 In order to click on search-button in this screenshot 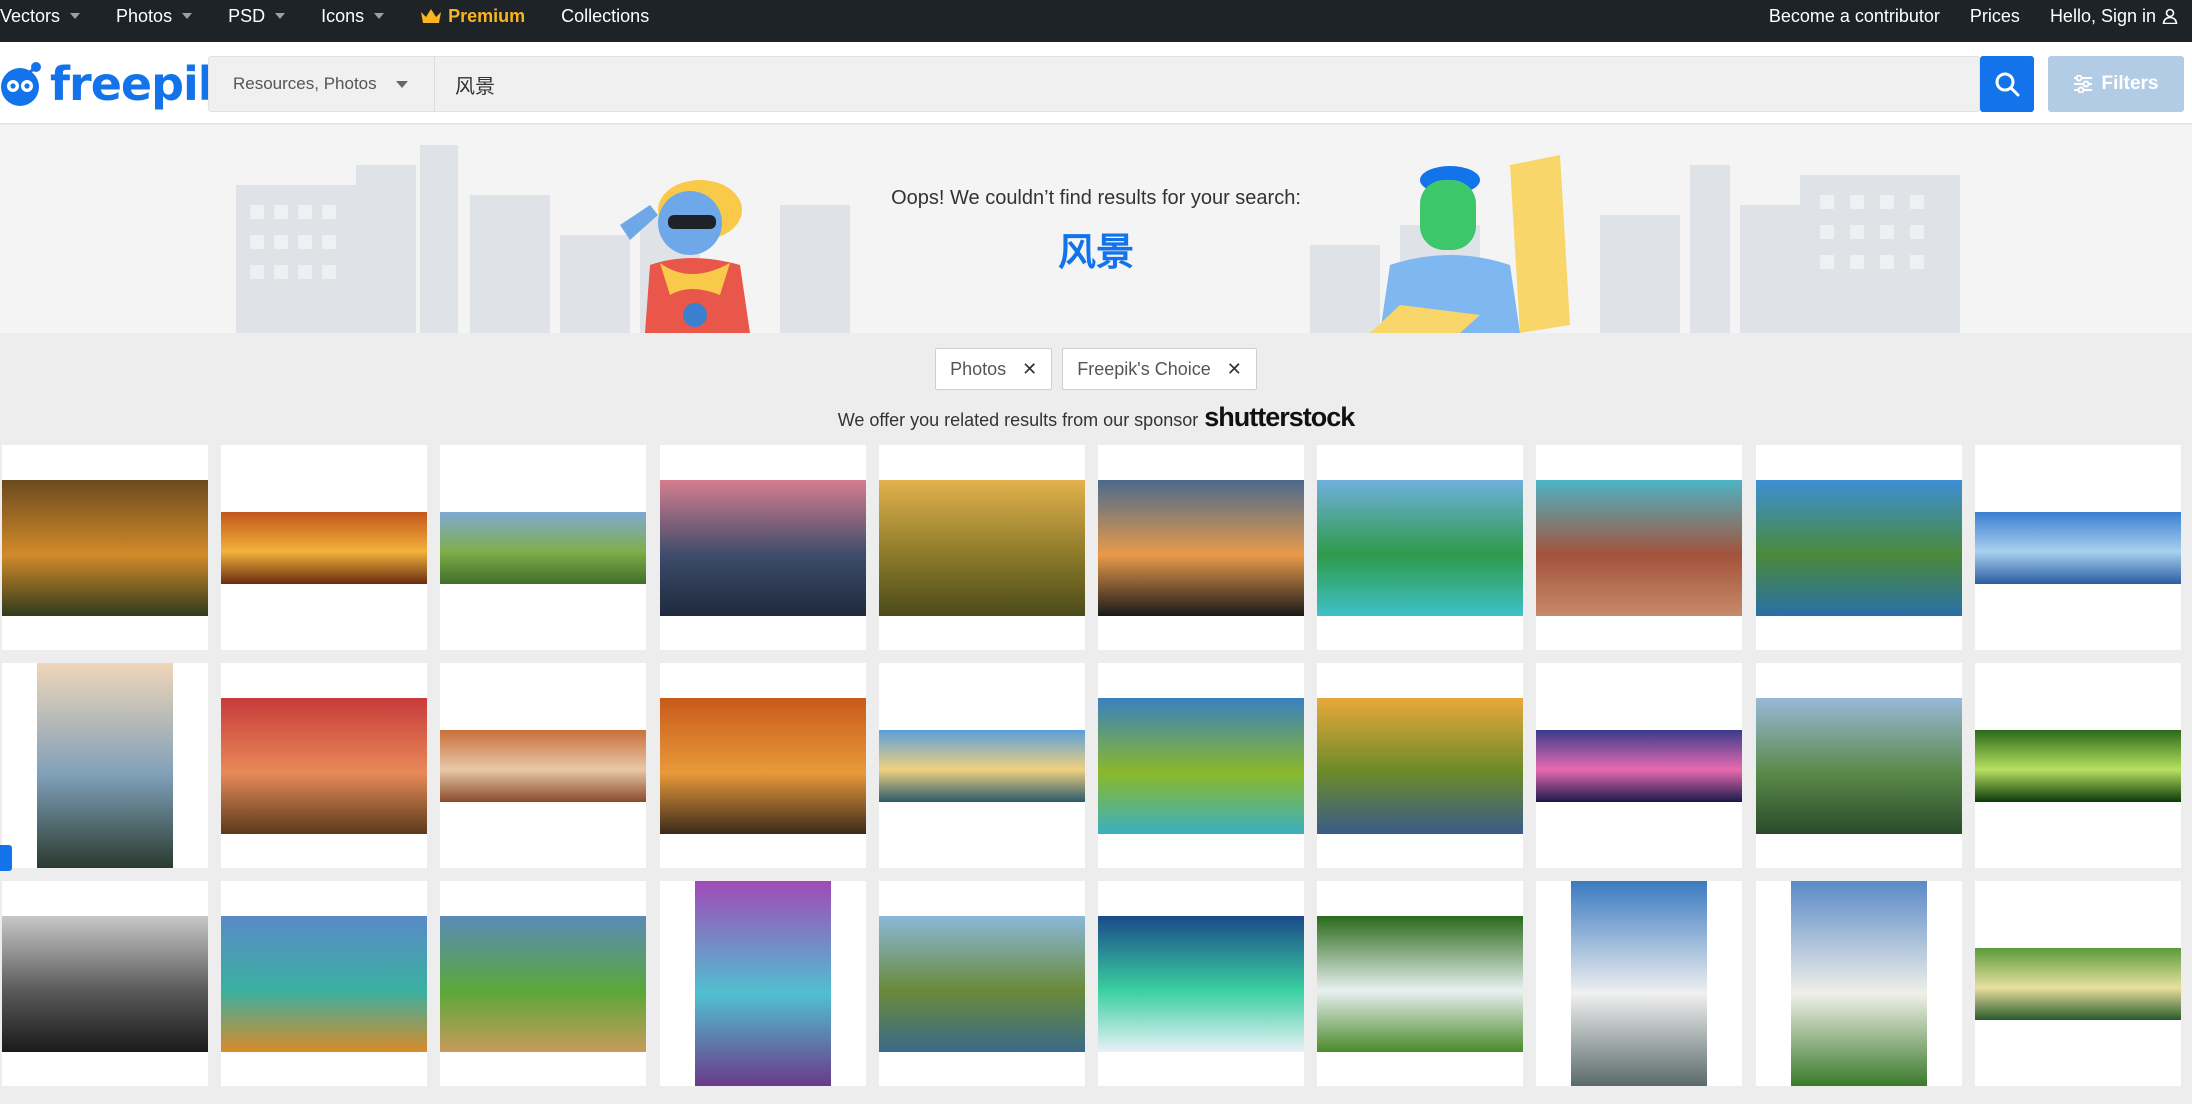, I will do `click(2007, 84)`.